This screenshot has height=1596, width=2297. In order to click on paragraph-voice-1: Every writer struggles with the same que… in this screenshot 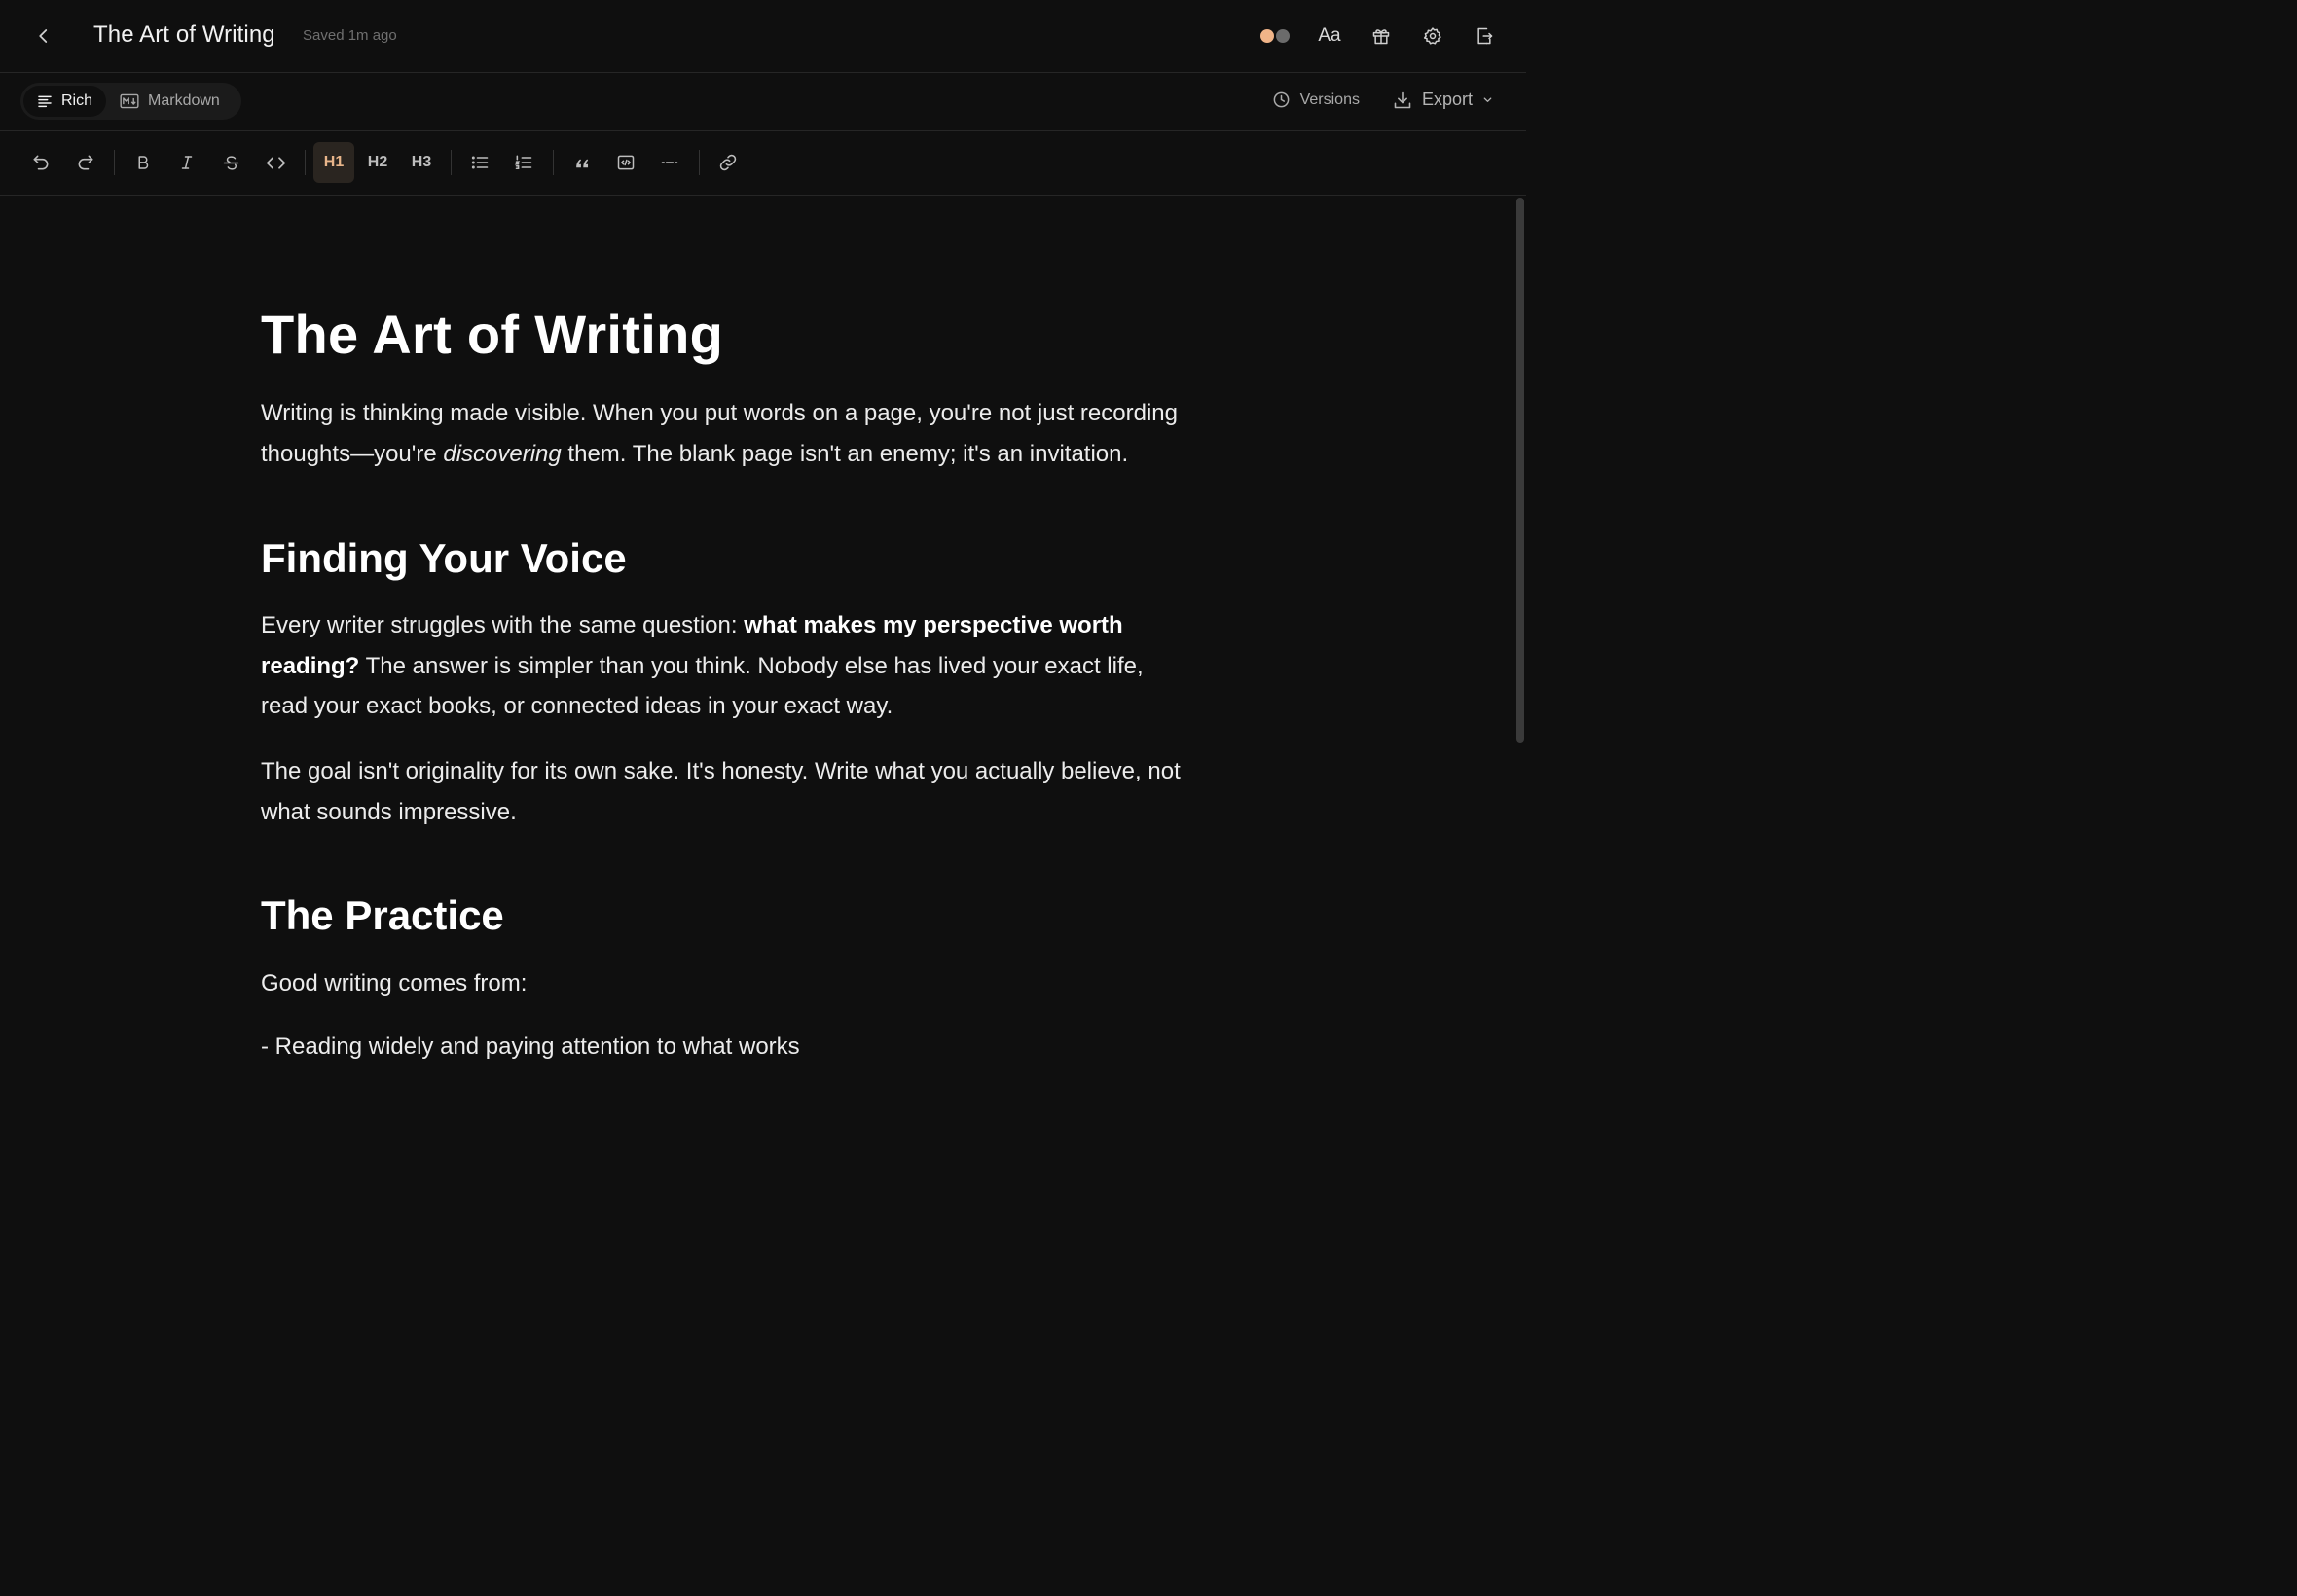, I will do `click(728, 666)`.